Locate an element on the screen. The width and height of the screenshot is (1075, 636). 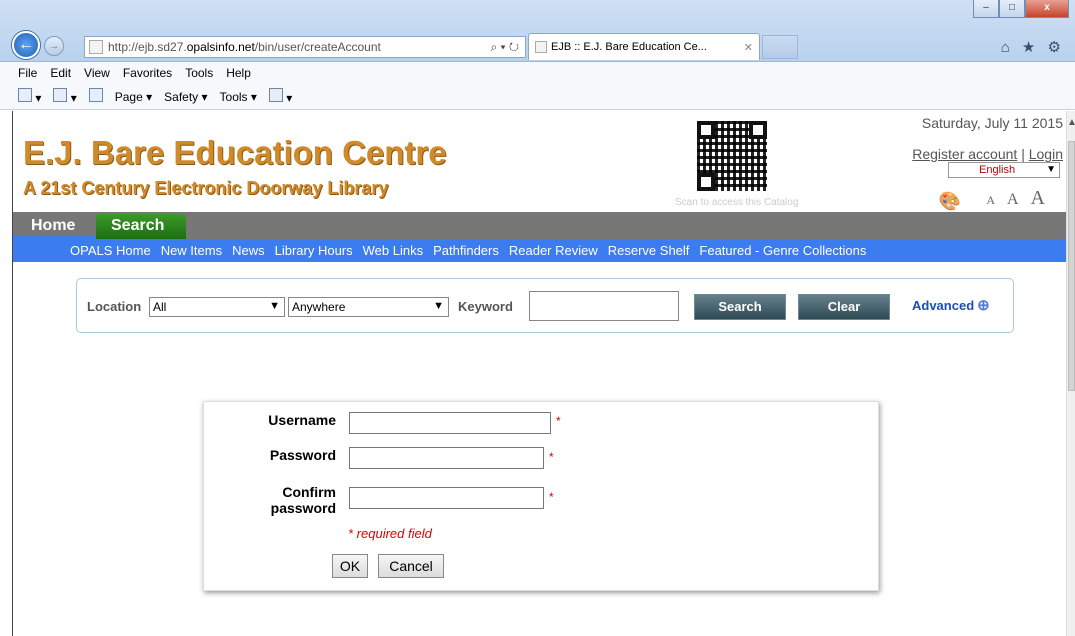
tab-home: Home is located at coordinates (54, 225).